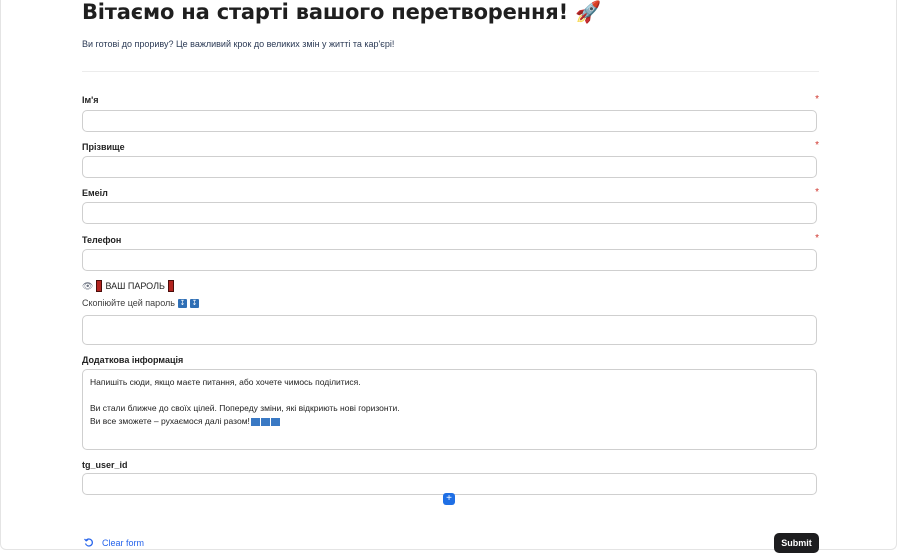 This screenshot has height=553, width=897. Describe the element at coordinates (449, 330) in the screenshot. I see `password-input` at that location.